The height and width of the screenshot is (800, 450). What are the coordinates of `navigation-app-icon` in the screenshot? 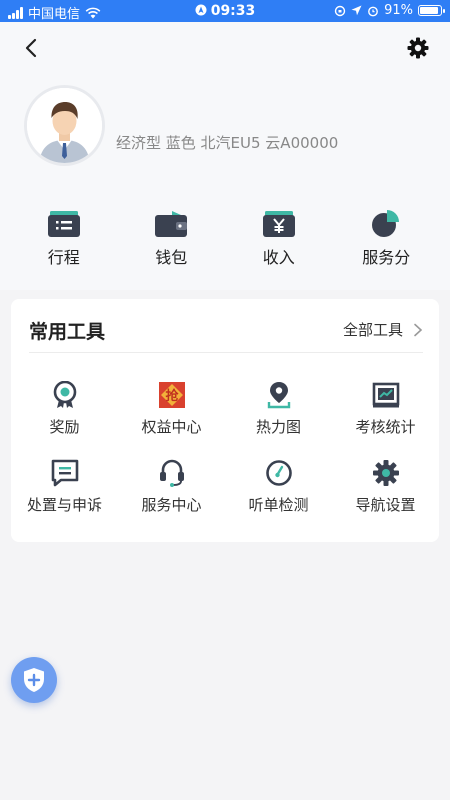 It's located at (201, 10).